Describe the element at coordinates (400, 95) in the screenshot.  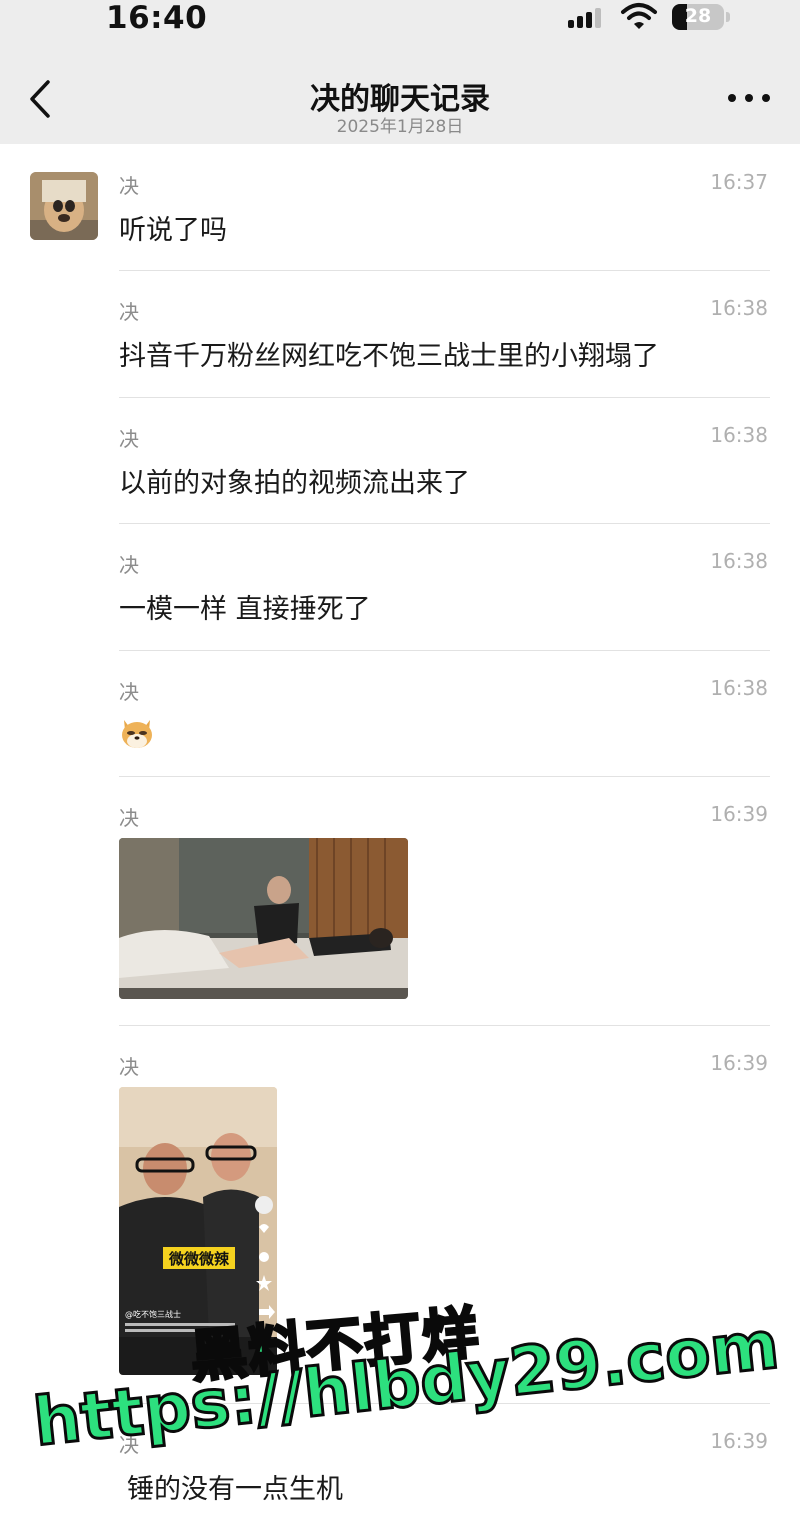
I see `nav-bar: 决的聊天记录 2025年1月28日` at that location.